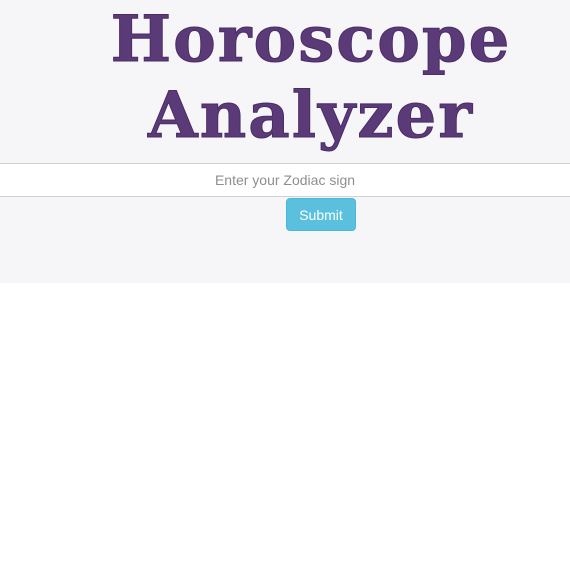 Image resolution: width=570 pixels, height=570 pixels. Describe the element at coordinates (311, 116) in the screenshot. I see `title-line-2: Analyzer` at that location.